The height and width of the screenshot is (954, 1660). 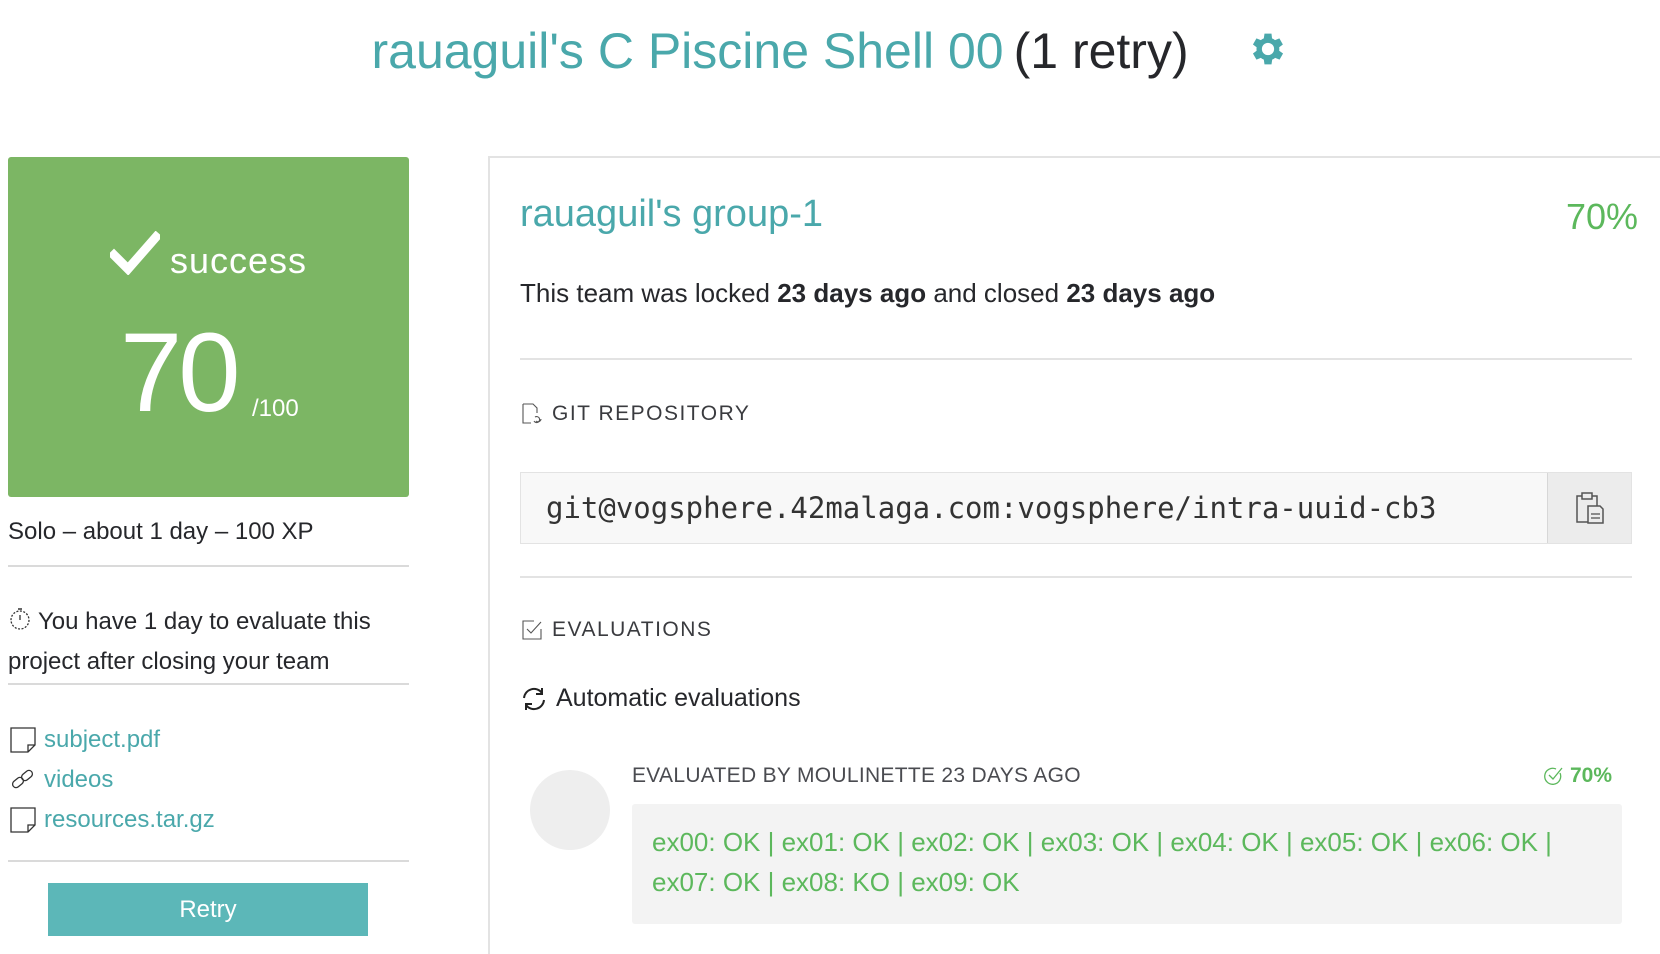 What do you see at coordinates (129, 820) in the screenshot?
I see `attachment-label: resources.tar.gz` at bounding box center [129, 820].